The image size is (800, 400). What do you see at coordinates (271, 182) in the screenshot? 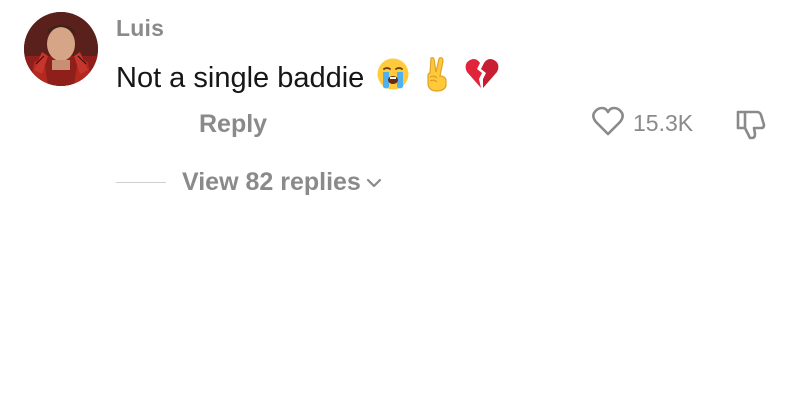
I see `view-replies-label: View 82 replies` at bounding box center [271, 182].